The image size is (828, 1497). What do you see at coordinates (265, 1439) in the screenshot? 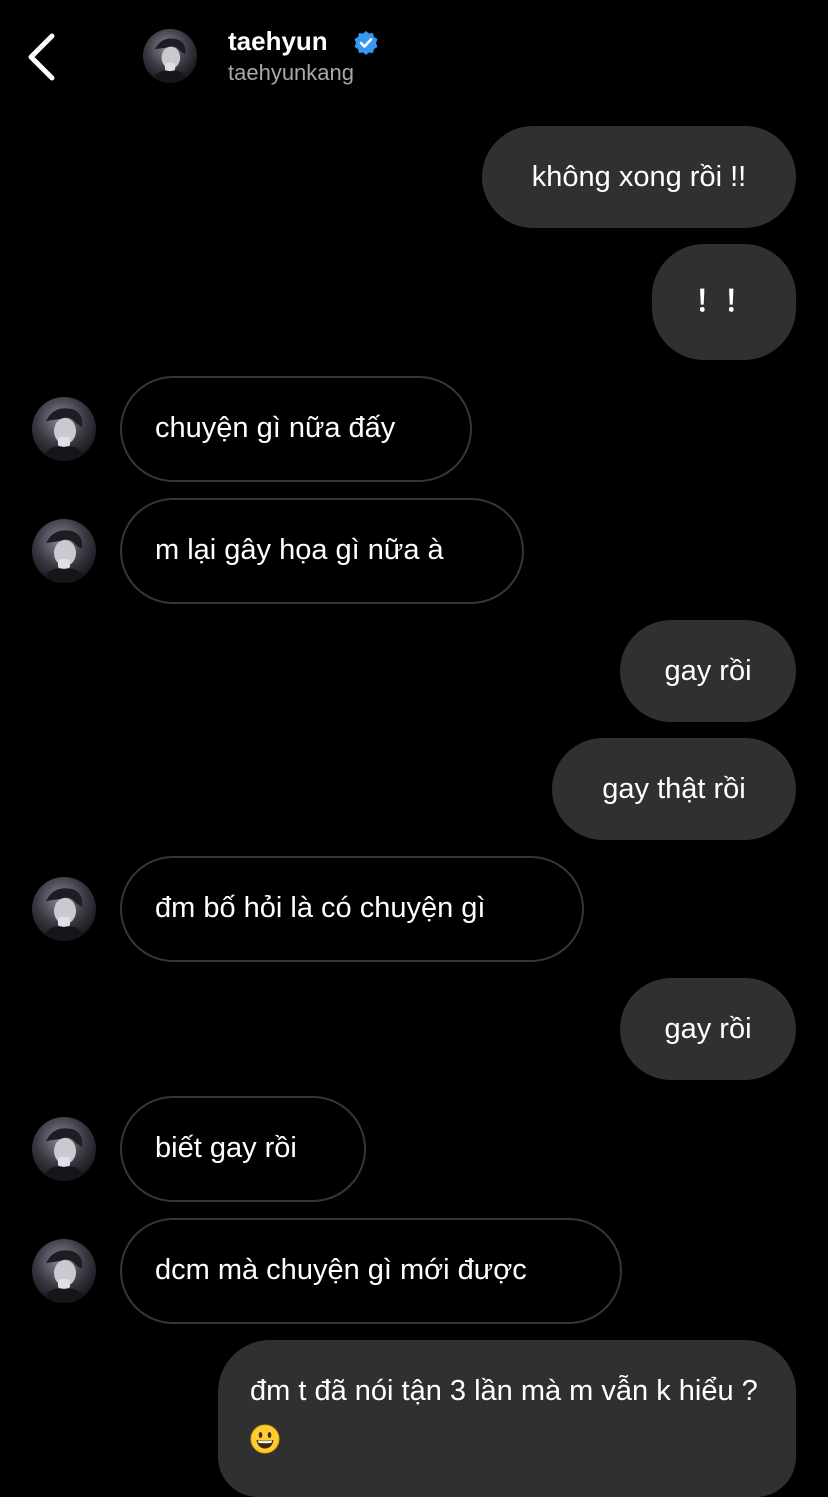
I see `grinning-face-emoji-icon` at bounding box center [265, 1439].